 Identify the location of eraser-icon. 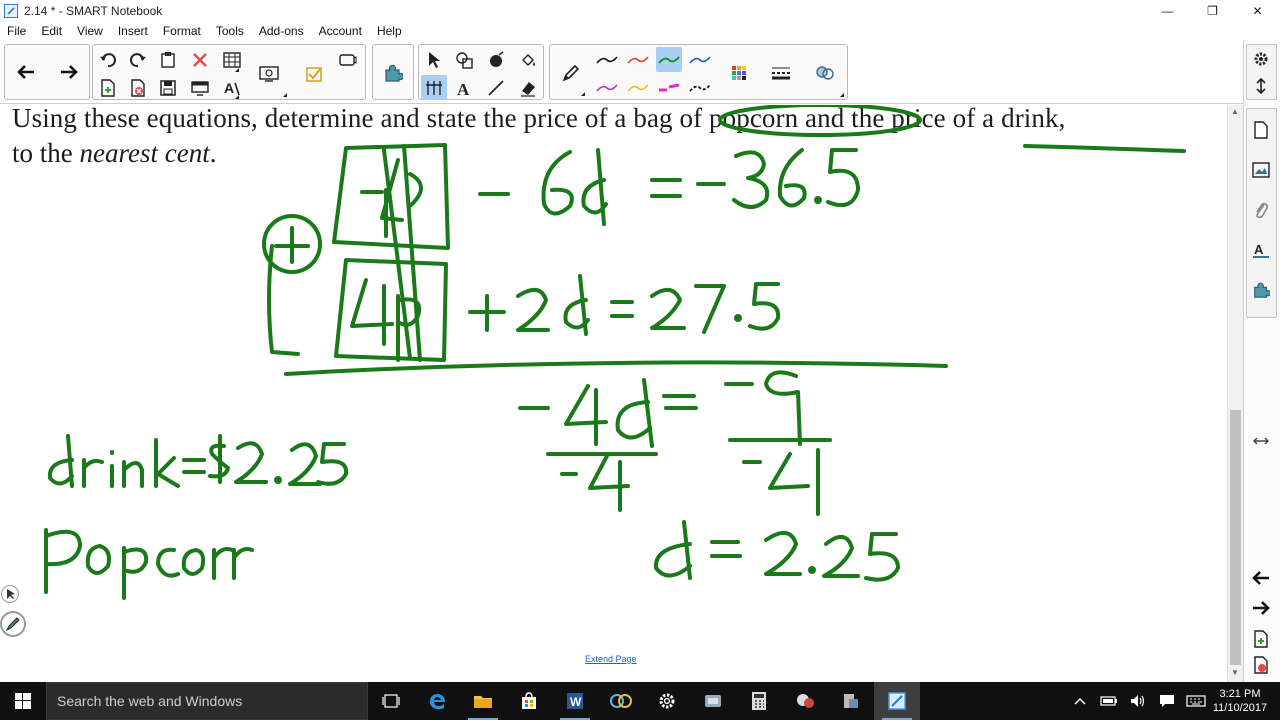
(528, 87).